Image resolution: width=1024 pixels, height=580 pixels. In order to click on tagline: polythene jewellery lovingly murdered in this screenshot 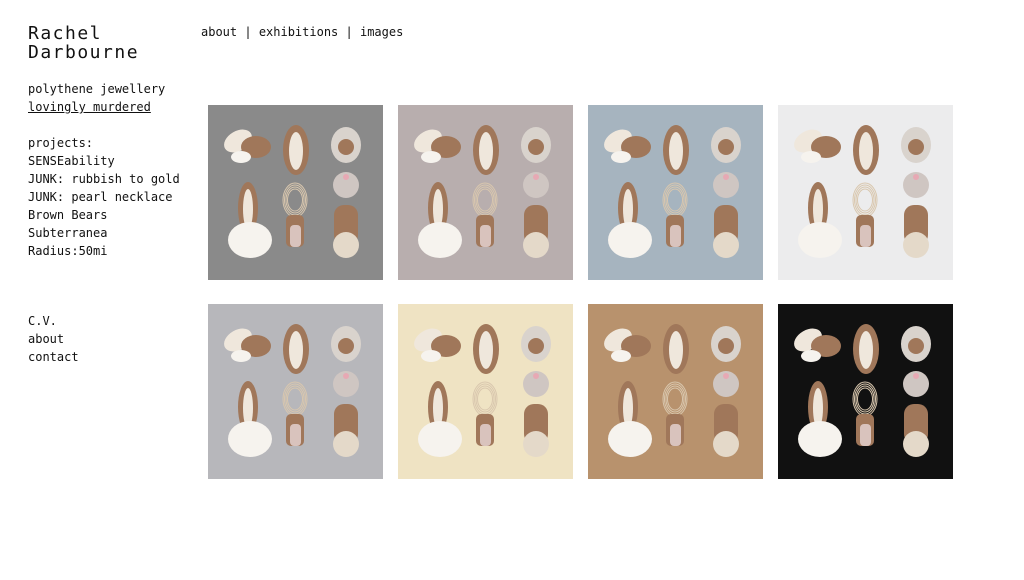, I will do `click(96, 98)`.